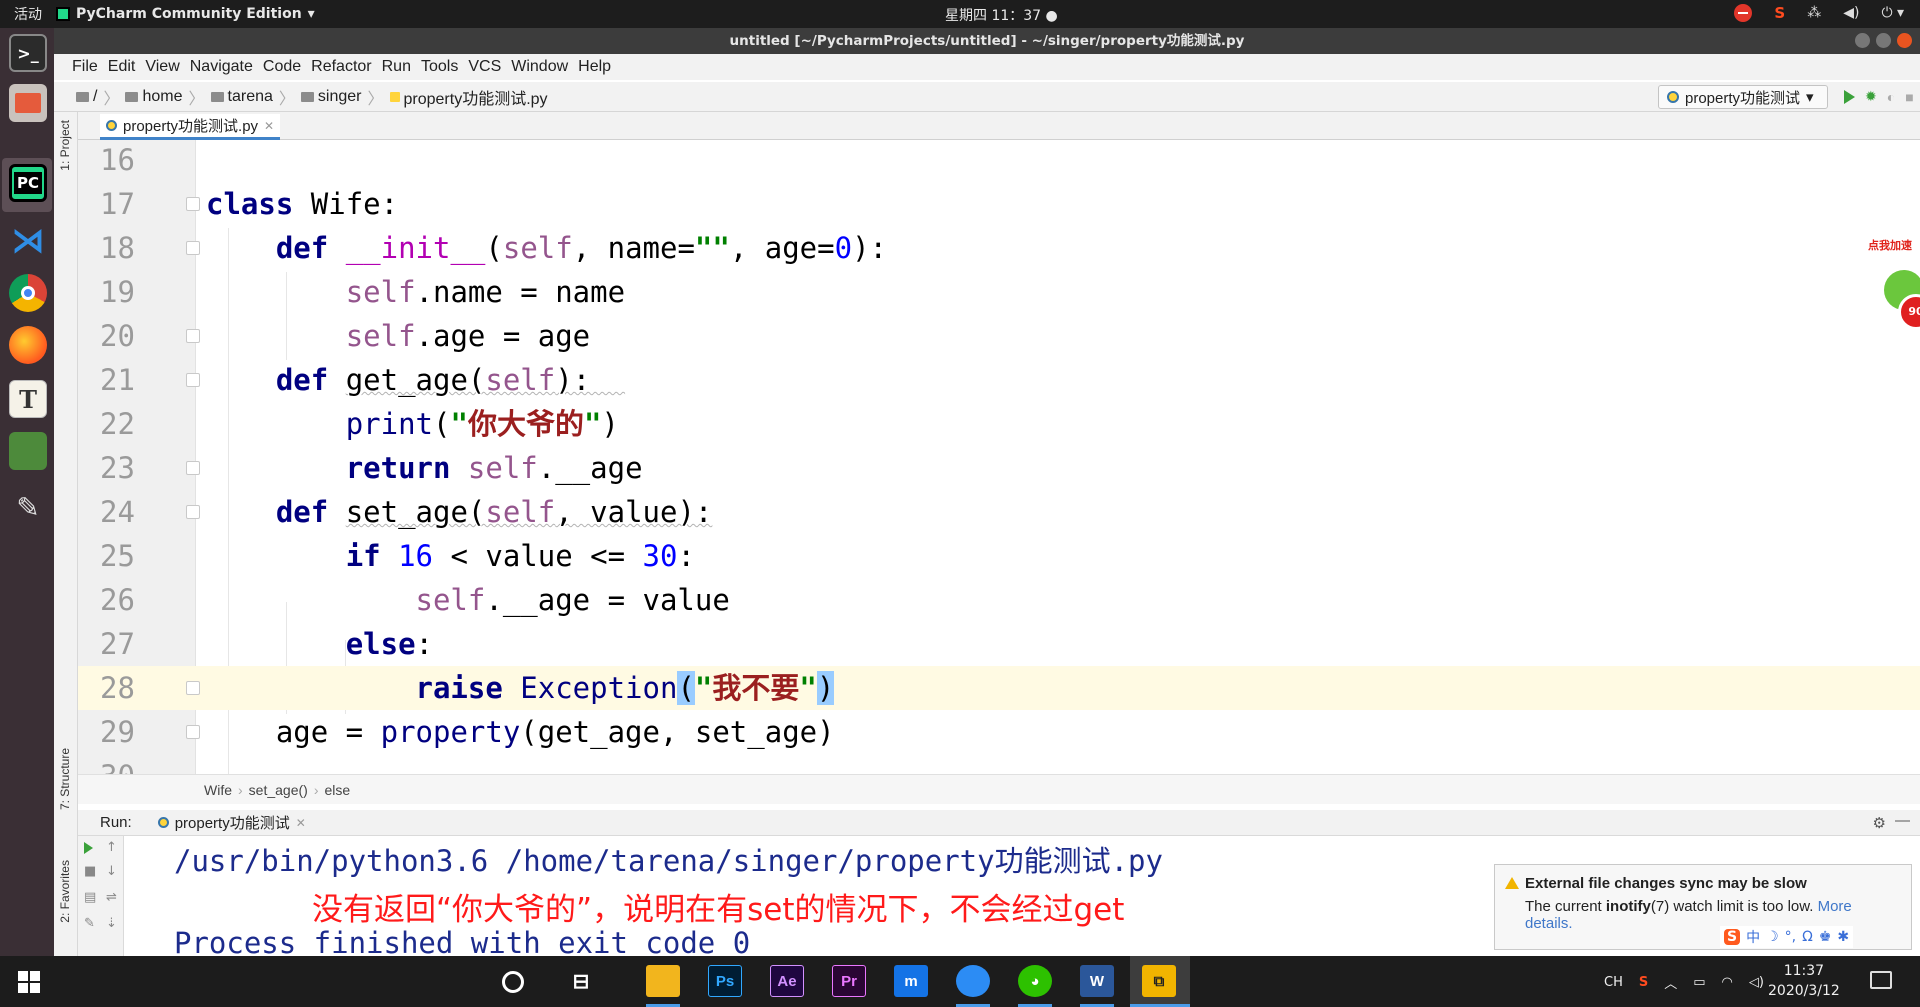 Image resolution: width=1920 pixels, height=1007 pixels. I want to click on menu-code: Code, so click(282, 67).